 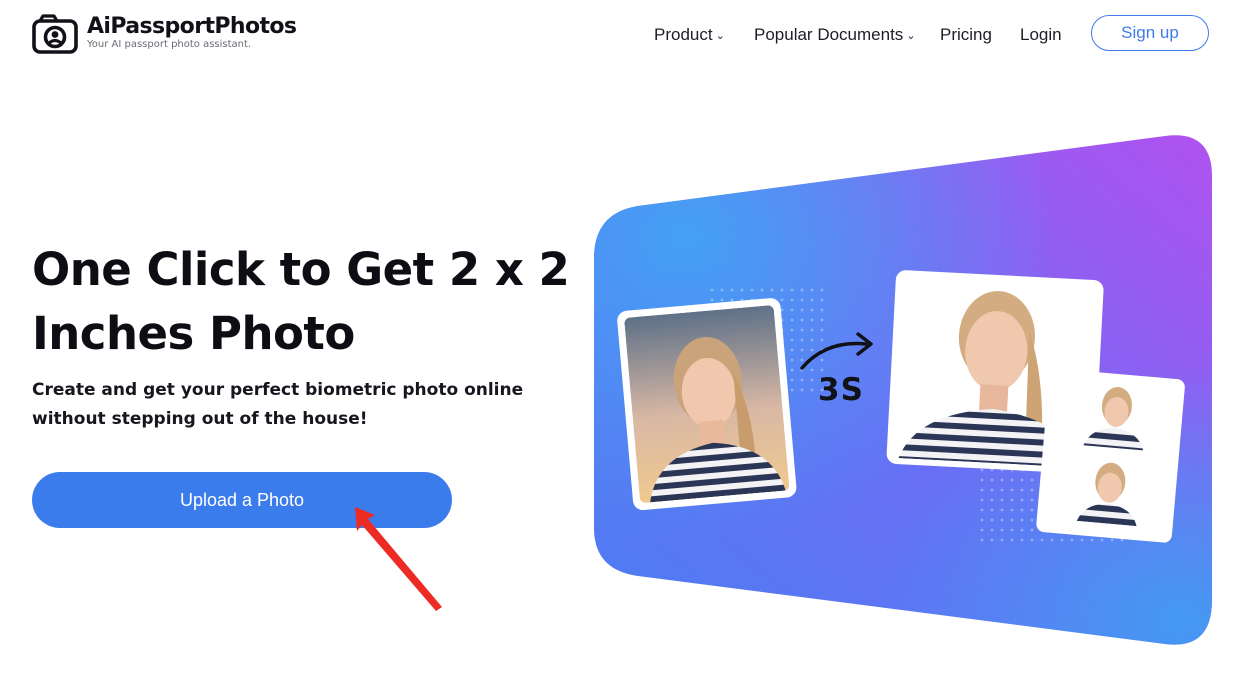 I want to click on nav-popular-documents-label: Popular Documents, so click(x=829, y=34).